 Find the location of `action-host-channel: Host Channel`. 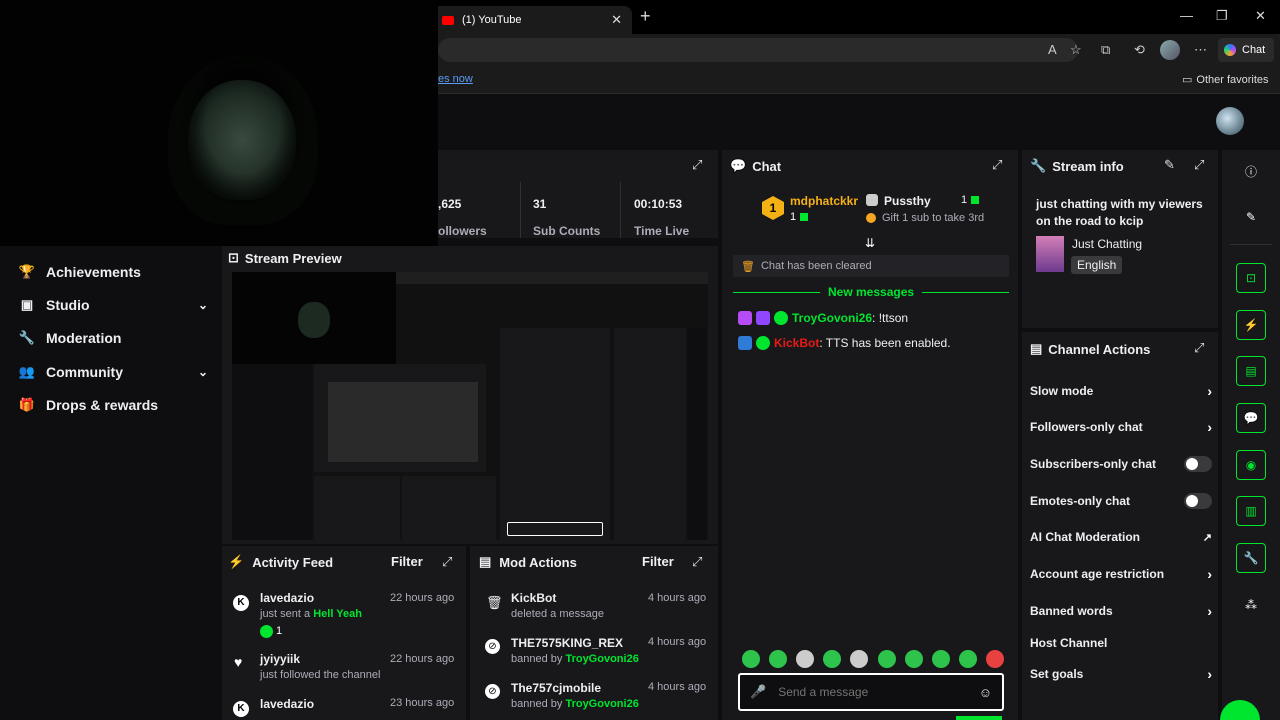

action-host-channel: Host Channel is located at coordinates (1121, 643).